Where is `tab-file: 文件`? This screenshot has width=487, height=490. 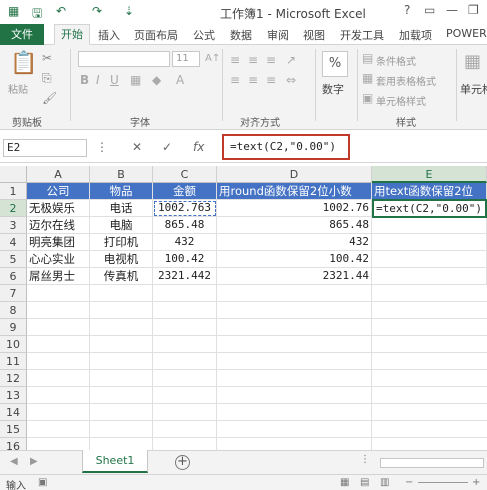
tab-file: 文件 is located at coordinates (22, 34).